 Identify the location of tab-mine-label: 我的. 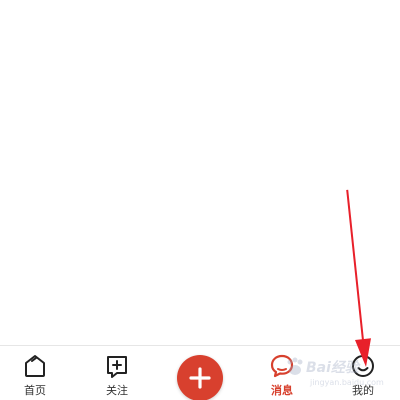
(363, 390).